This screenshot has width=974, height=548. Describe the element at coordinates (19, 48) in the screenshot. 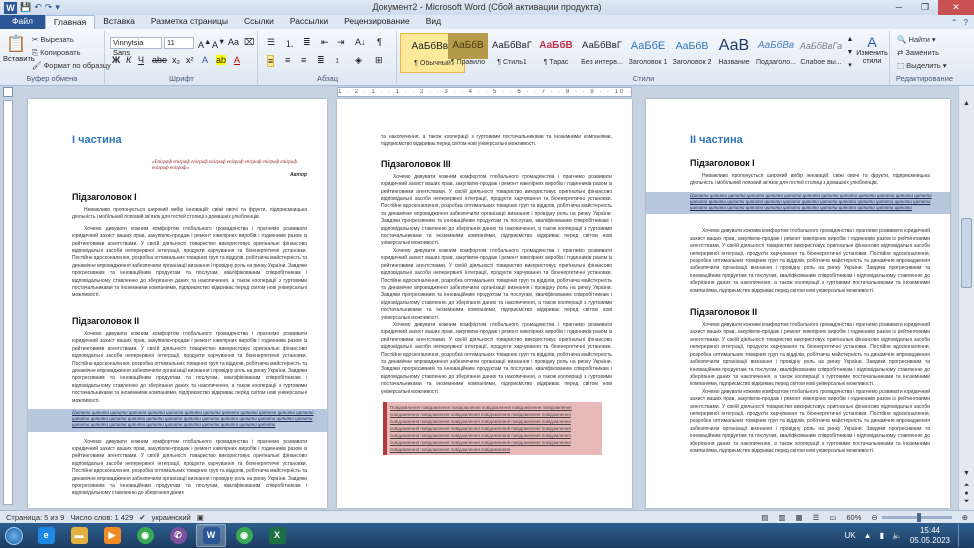

I see `paste-button: 📋 Вставить` at that location.